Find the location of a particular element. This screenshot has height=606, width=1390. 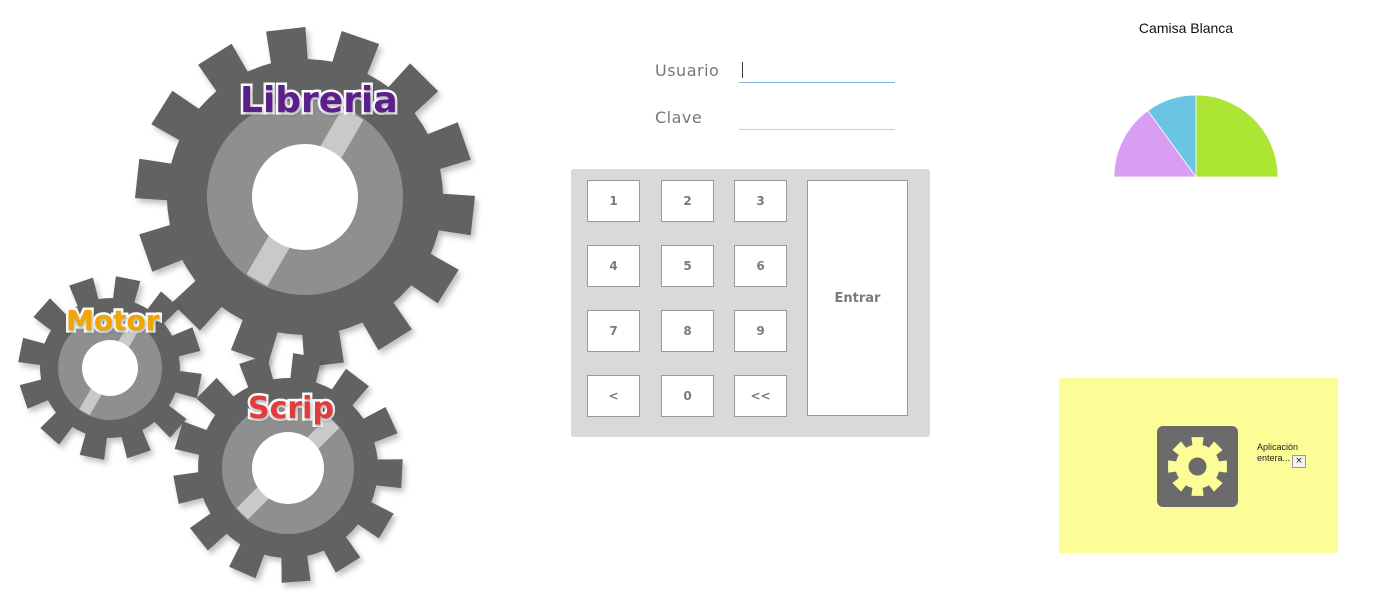

key-8: 8 is located at coordinates (687, 331).